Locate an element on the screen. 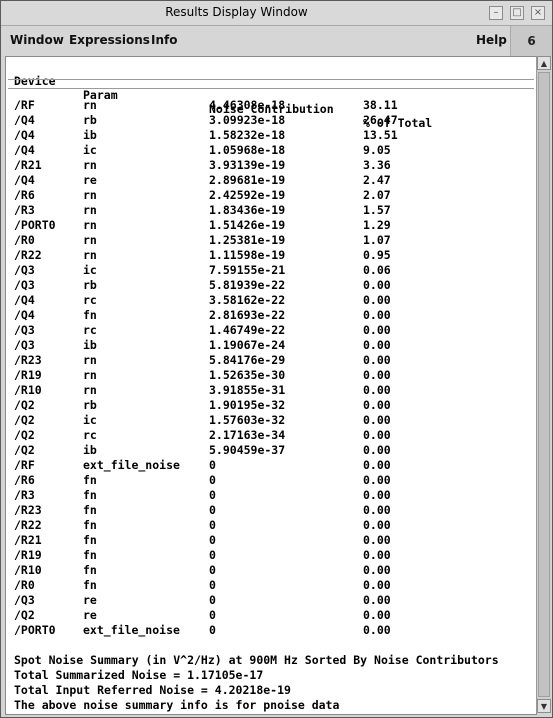  menu-info: Info is located at coordinates (164, 40).